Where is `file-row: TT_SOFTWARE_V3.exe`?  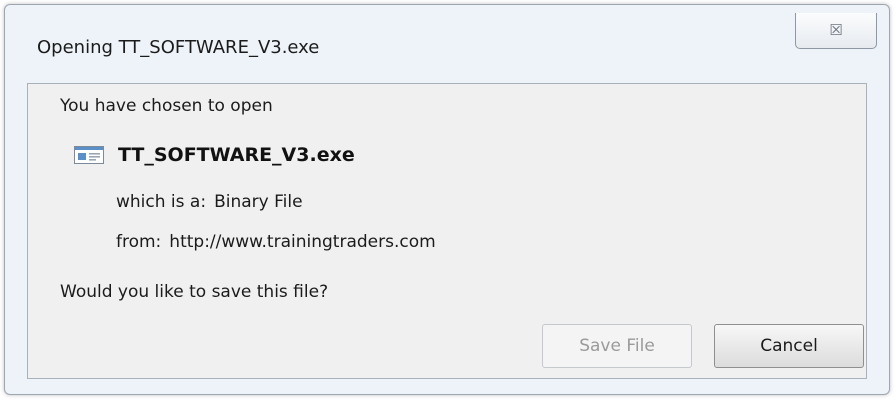
file-row: TT_SOFTWARE_V3.exe is located at coordinates (214, 155).